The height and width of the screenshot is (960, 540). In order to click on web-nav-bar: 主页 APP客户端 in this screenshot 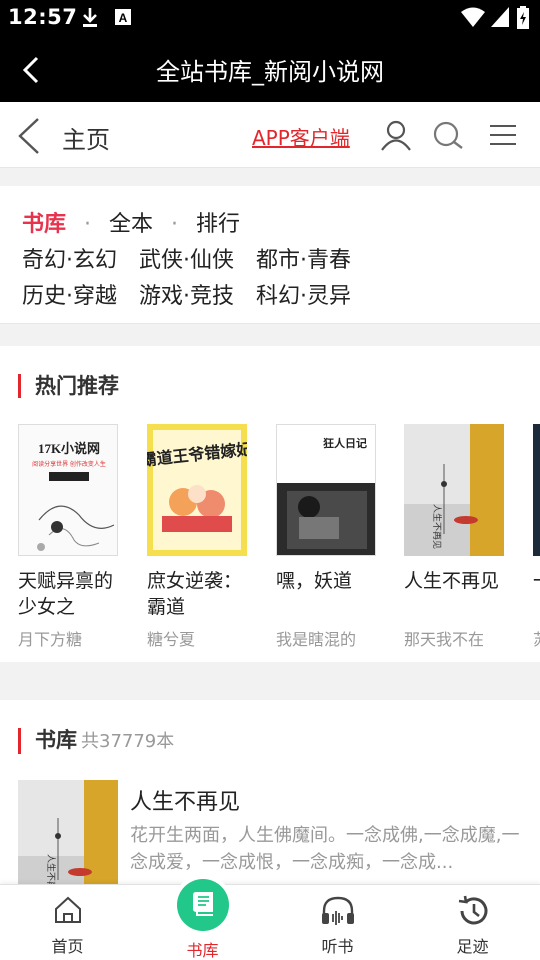, I will do `click(270, 135)`.